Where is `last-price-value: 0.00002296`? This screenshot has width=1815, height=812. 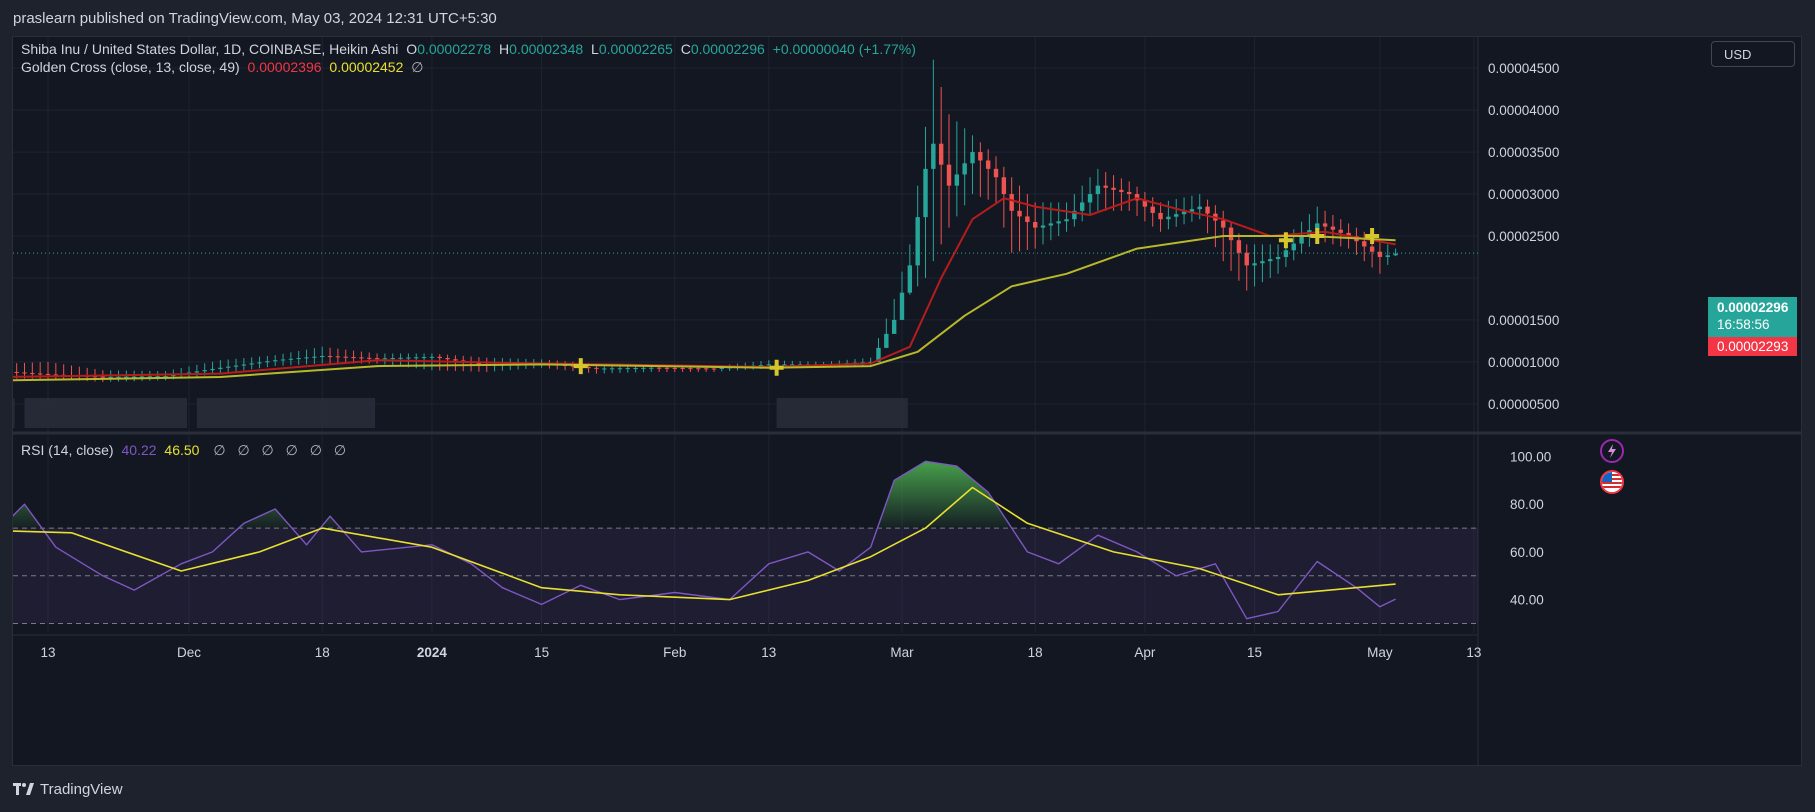 last-price-value: 0.00002296 is located at coordinates (1753, 307).